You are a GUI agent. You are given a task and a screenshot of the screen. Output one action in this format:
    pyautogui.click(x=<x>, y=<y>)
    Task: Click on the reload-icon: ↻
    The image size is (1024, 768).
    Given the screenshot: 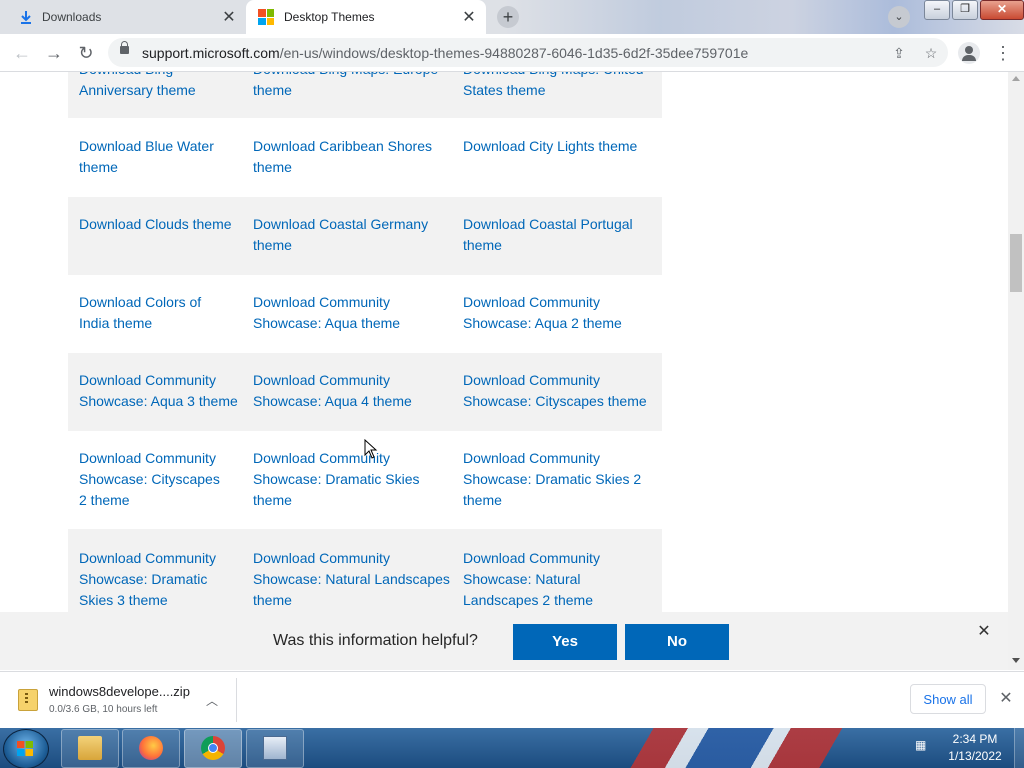 What is the action you would take?
    pyautogui.click(x=86, y=53)
    